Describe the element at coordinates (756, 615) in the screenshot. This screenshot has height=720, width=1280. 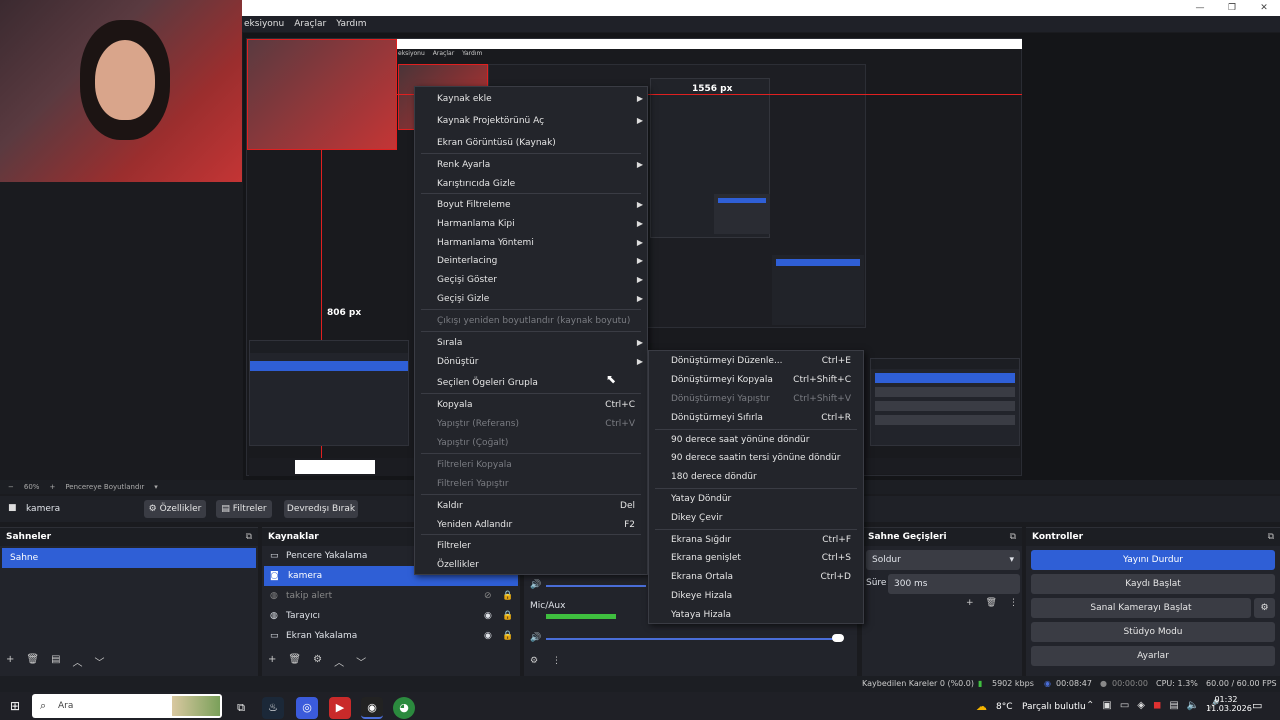
I see `menu-item: Yataya Hizala` at that location.